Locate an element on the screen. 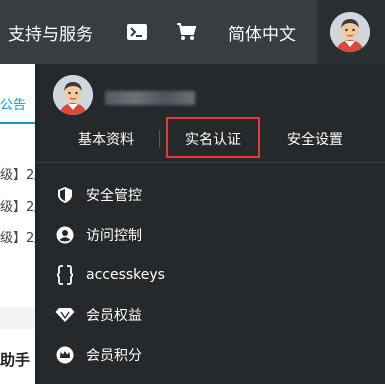 Image resolution: width=385 pixels, height=384 pixels. notice-tab: 公告 is located at coordinates (13, 103).